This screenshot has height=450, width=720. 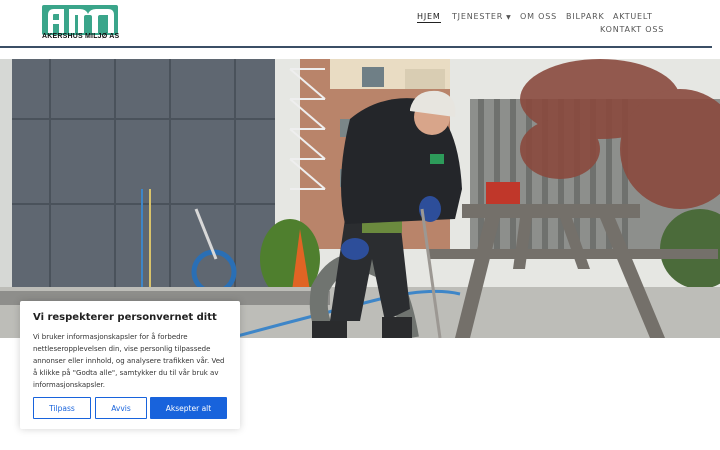 I want to click on nav-item-hjem: HJEM, so click(x=429, y=17).